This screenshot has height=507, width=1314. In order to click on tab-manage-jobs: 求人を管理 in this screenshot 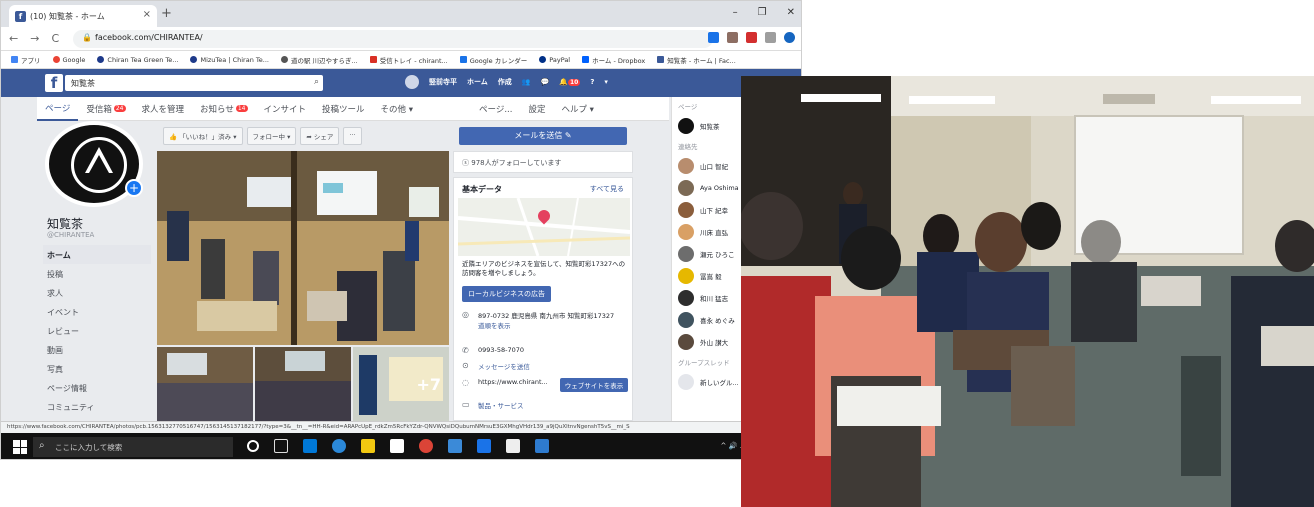, I will do `click(163, 109)`.